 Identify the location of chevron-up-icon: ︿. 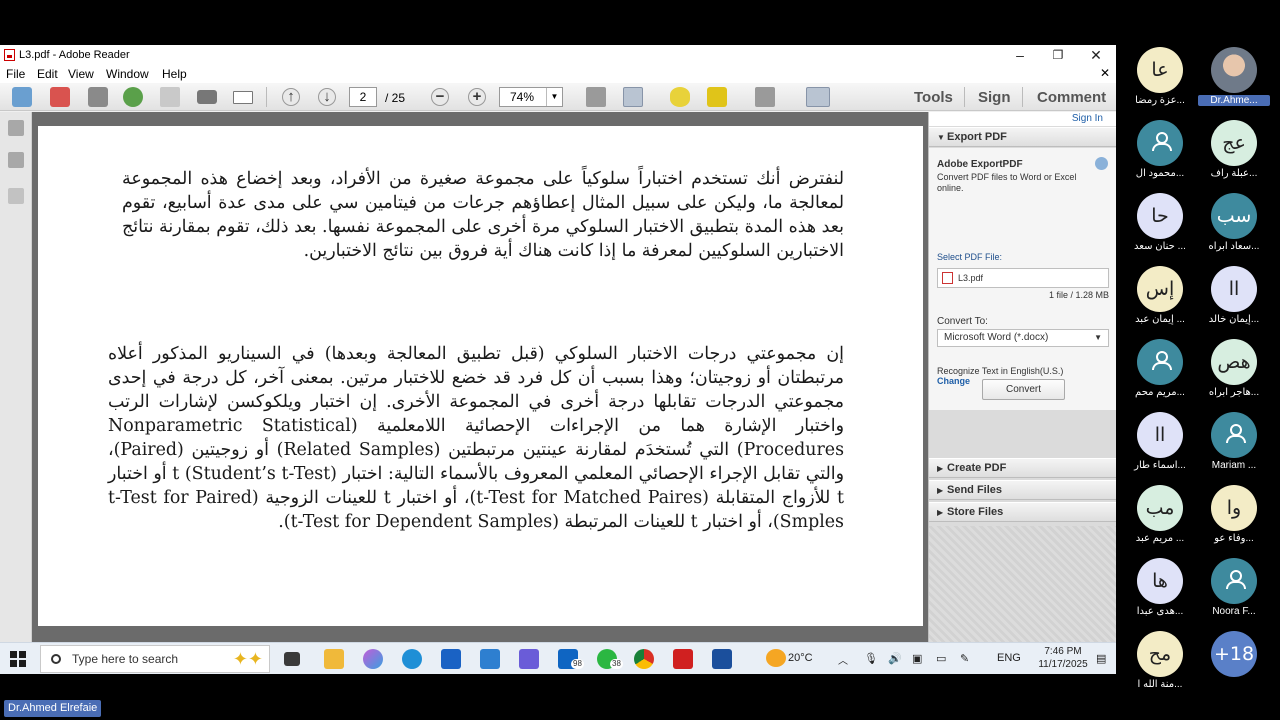
(843, 659).